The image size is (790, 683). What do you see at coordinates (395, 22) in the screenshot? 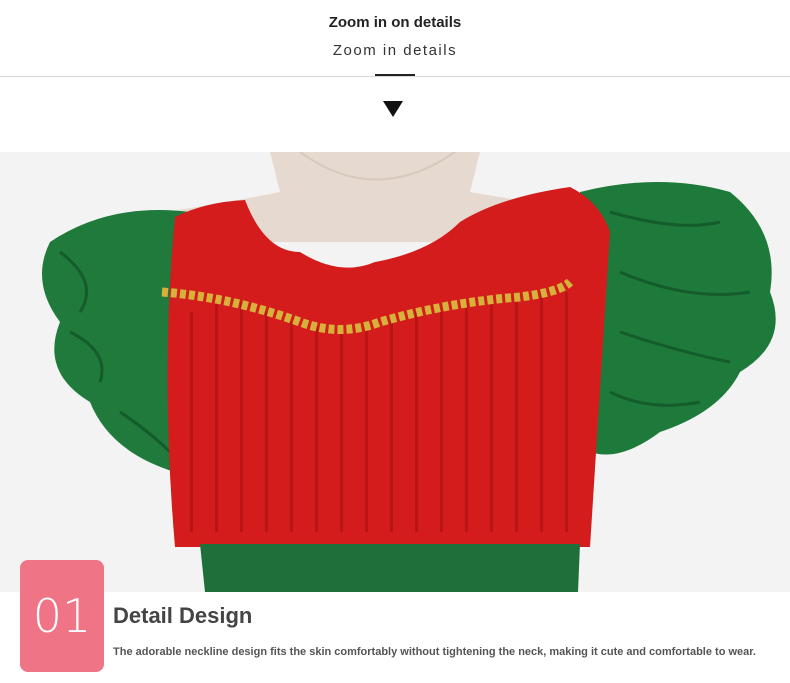
I see `page-title: Zoom in on details` at bounding box center [395, 22].